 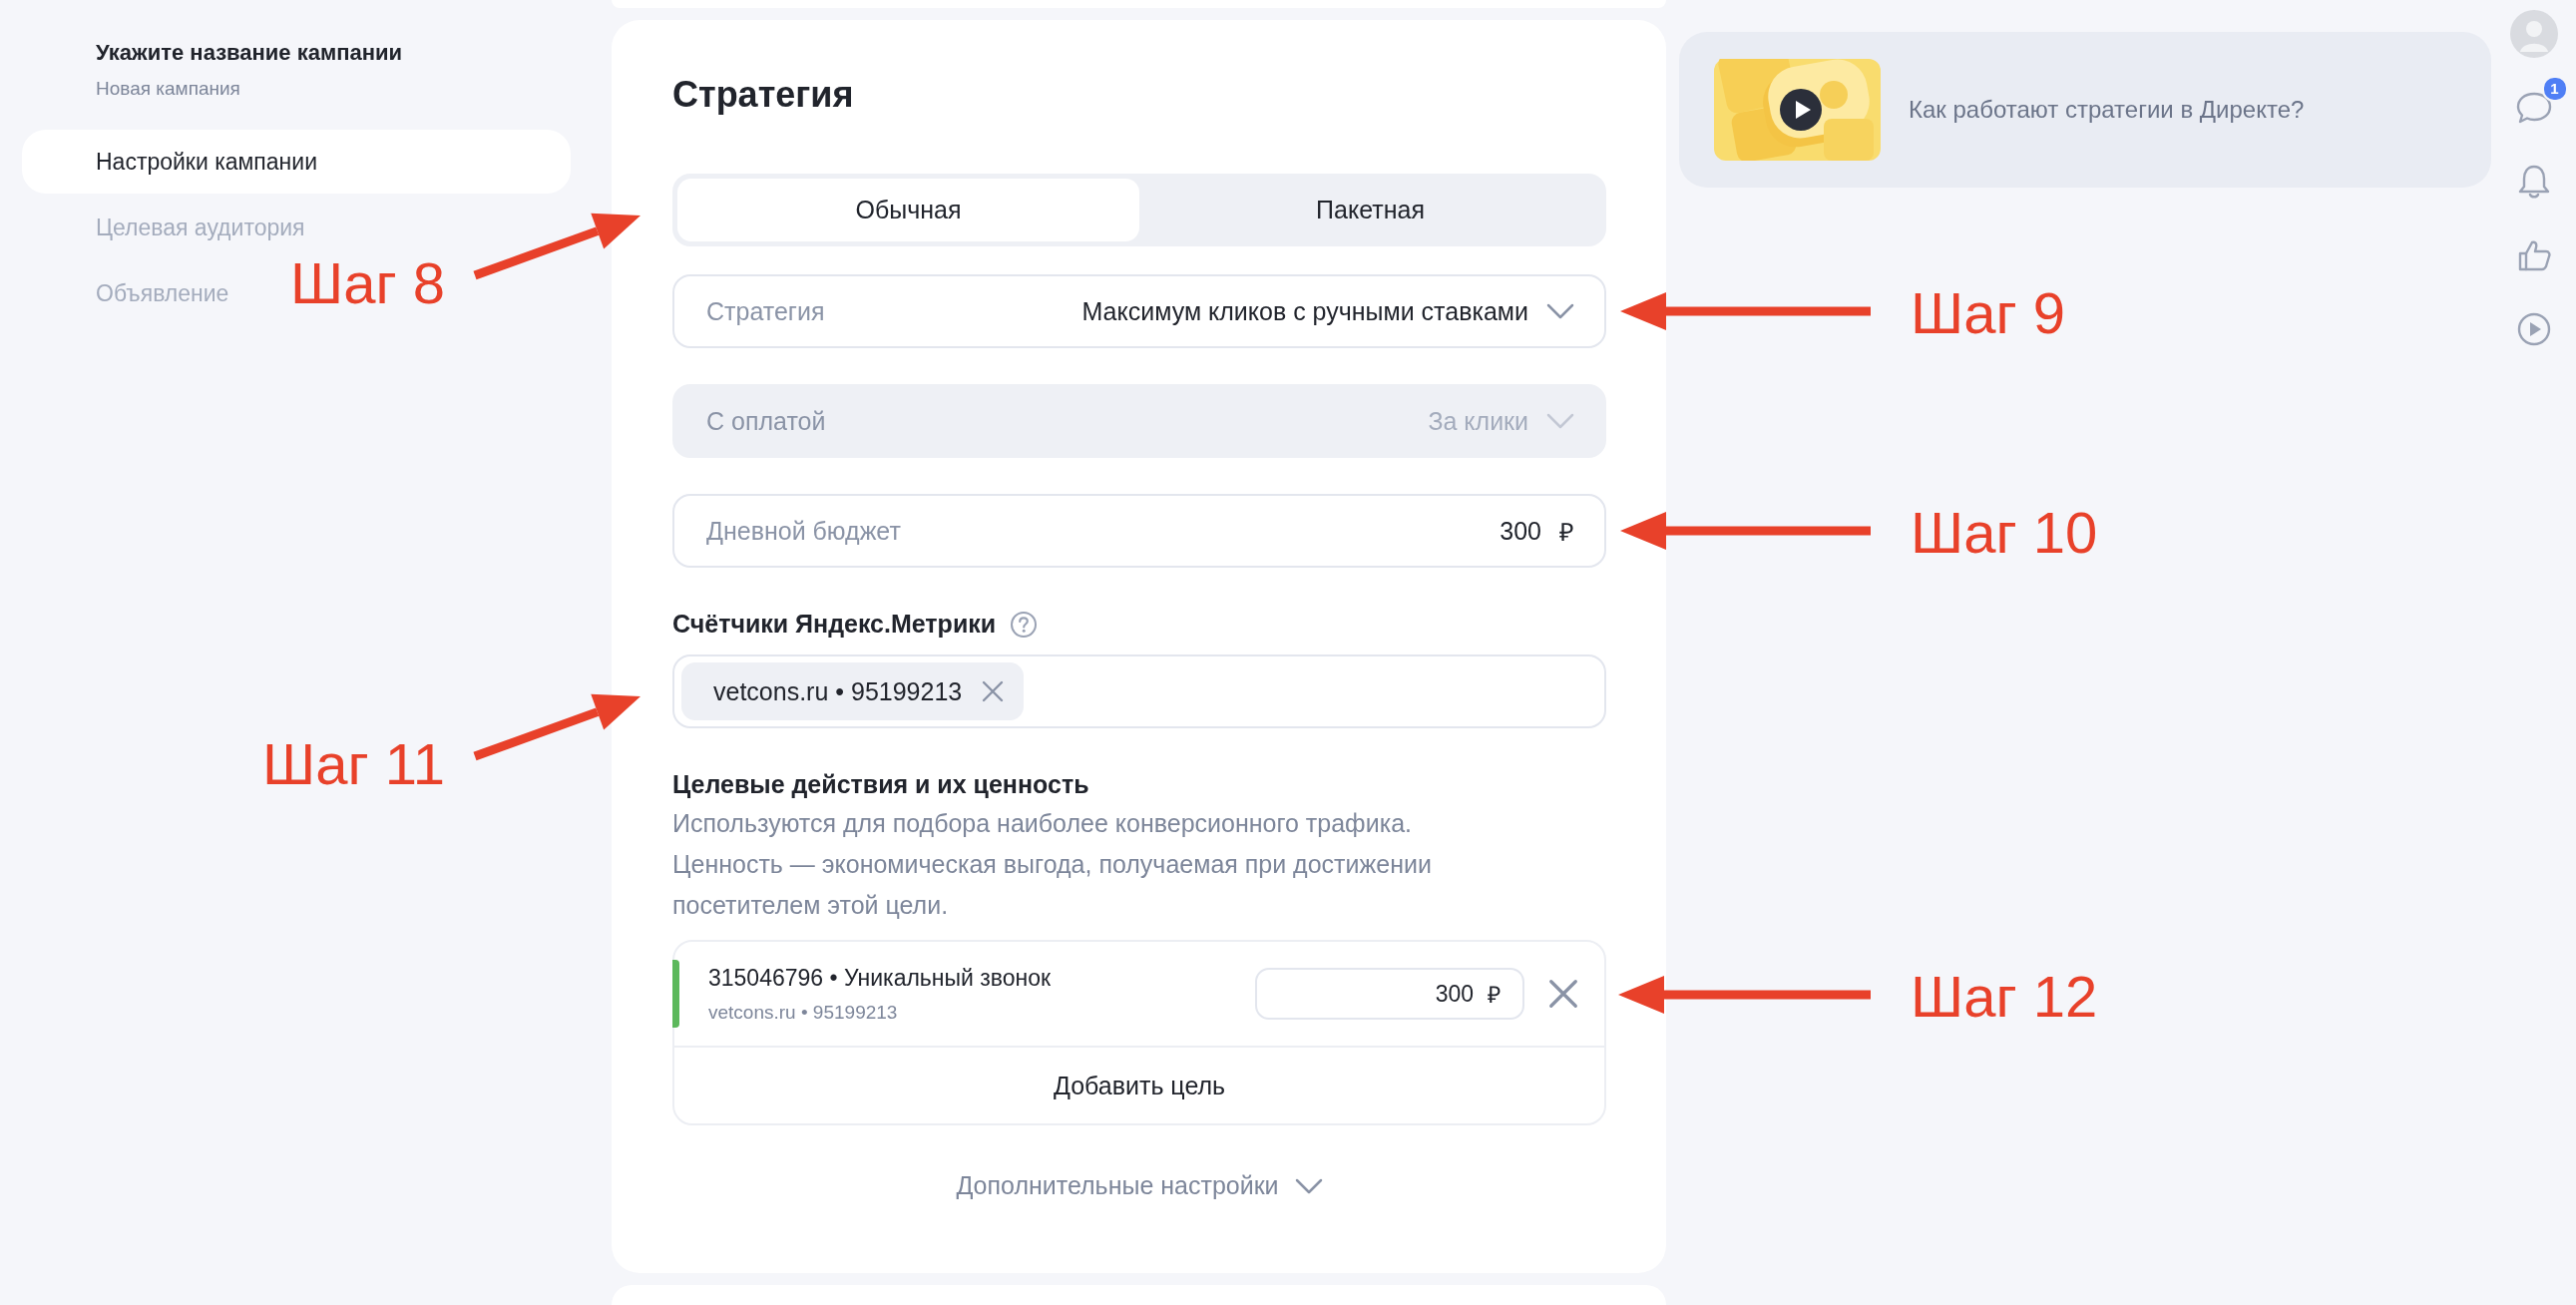 I want to click on counter-tag: vetcons.ru • 95199213, so click(x=853, y=691).